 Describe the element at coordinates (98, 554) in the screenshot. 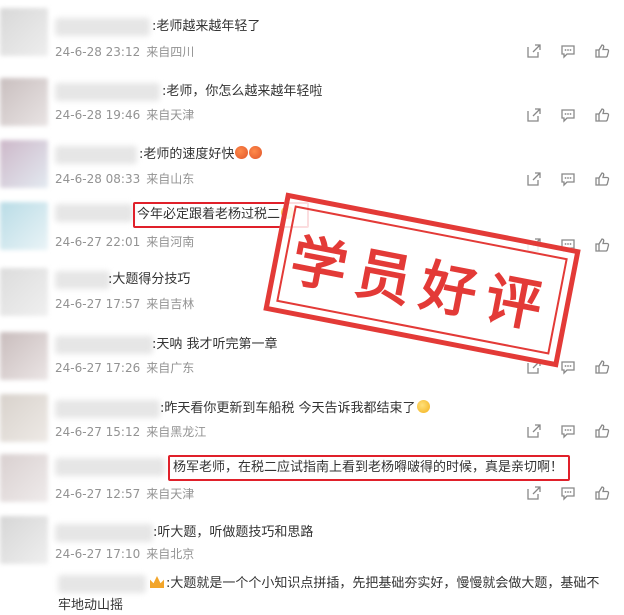

I see `comment-time: 24-6-27 17:10` at that location.